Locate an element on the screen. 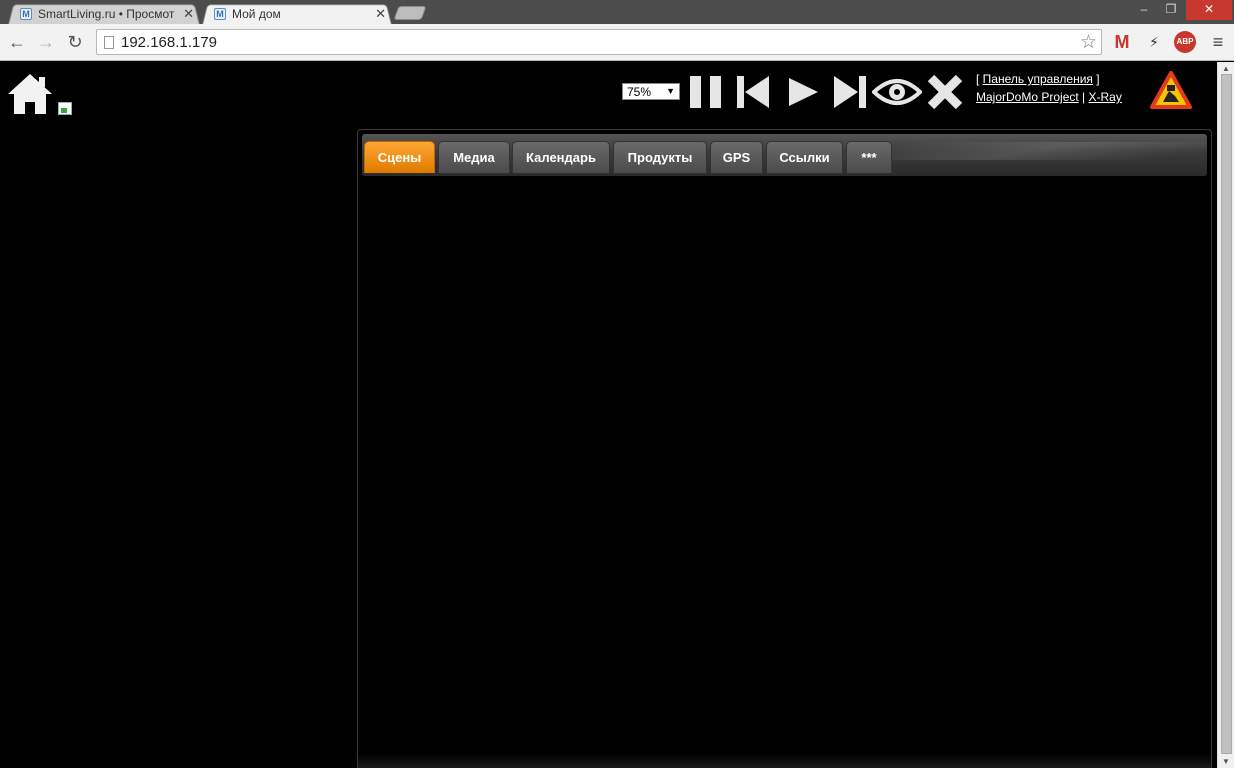  control-panel-link: Панель управления is located at coordinates (1038, 79).